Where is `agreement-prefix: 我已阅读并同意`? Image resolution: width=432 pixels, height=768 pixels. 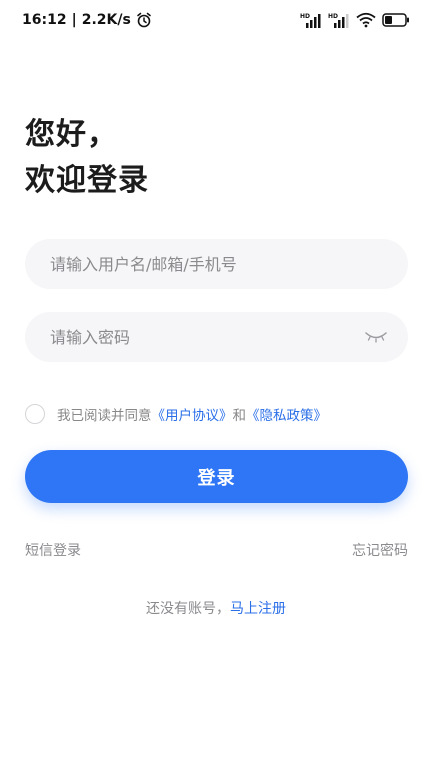 agreement-prefix: 我已阅读并同意 is located at coordinates (104, 416).